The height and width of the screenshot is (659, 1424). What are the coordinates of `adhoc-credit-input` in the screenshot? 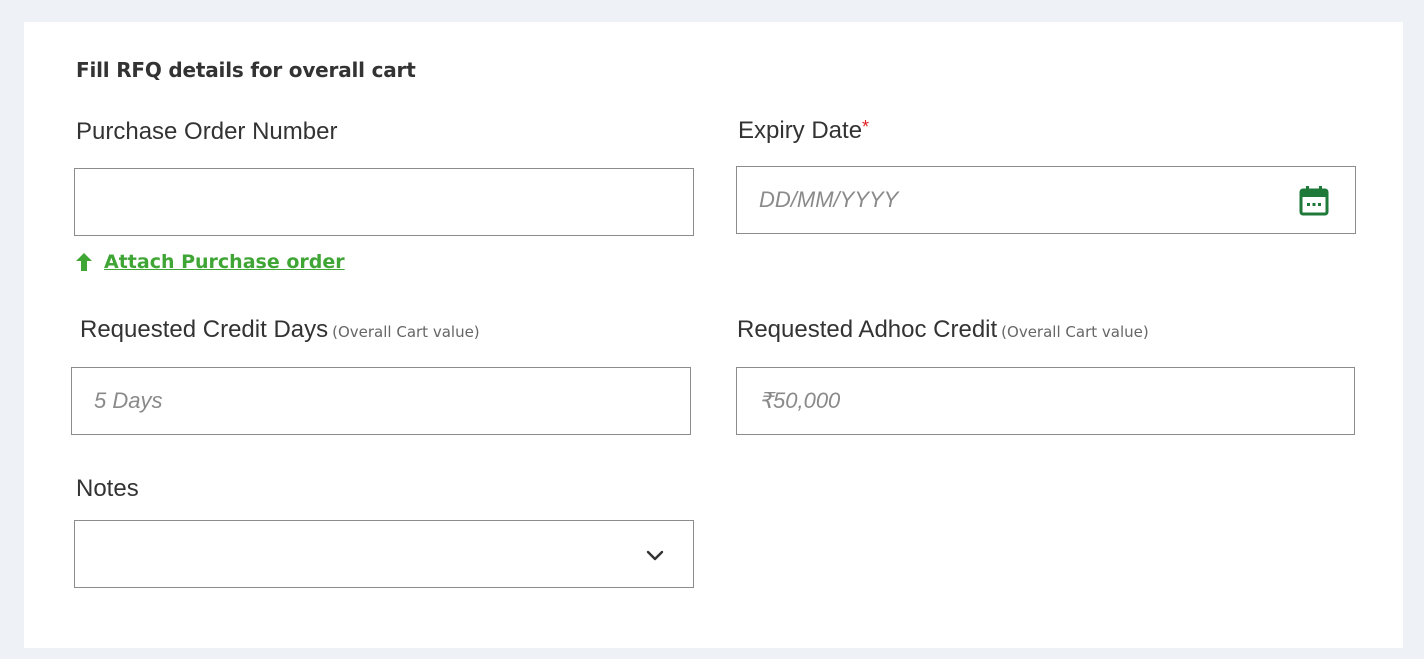 It's located at (1045, 401).